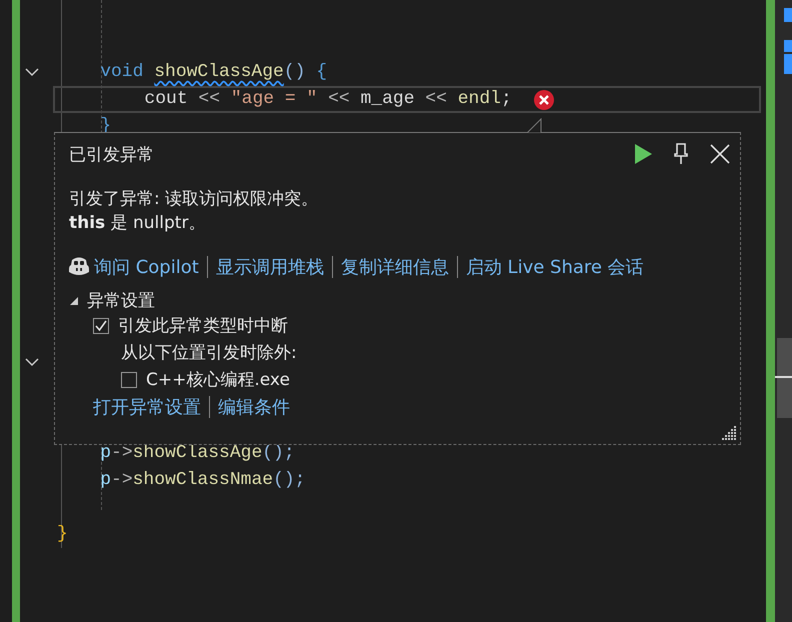 This screenshot has width=792, height=622. What do you see at coordinates (74, 301) in the screenshot?
I see `expand-triangle-icon` at bounding box center [74, 301].